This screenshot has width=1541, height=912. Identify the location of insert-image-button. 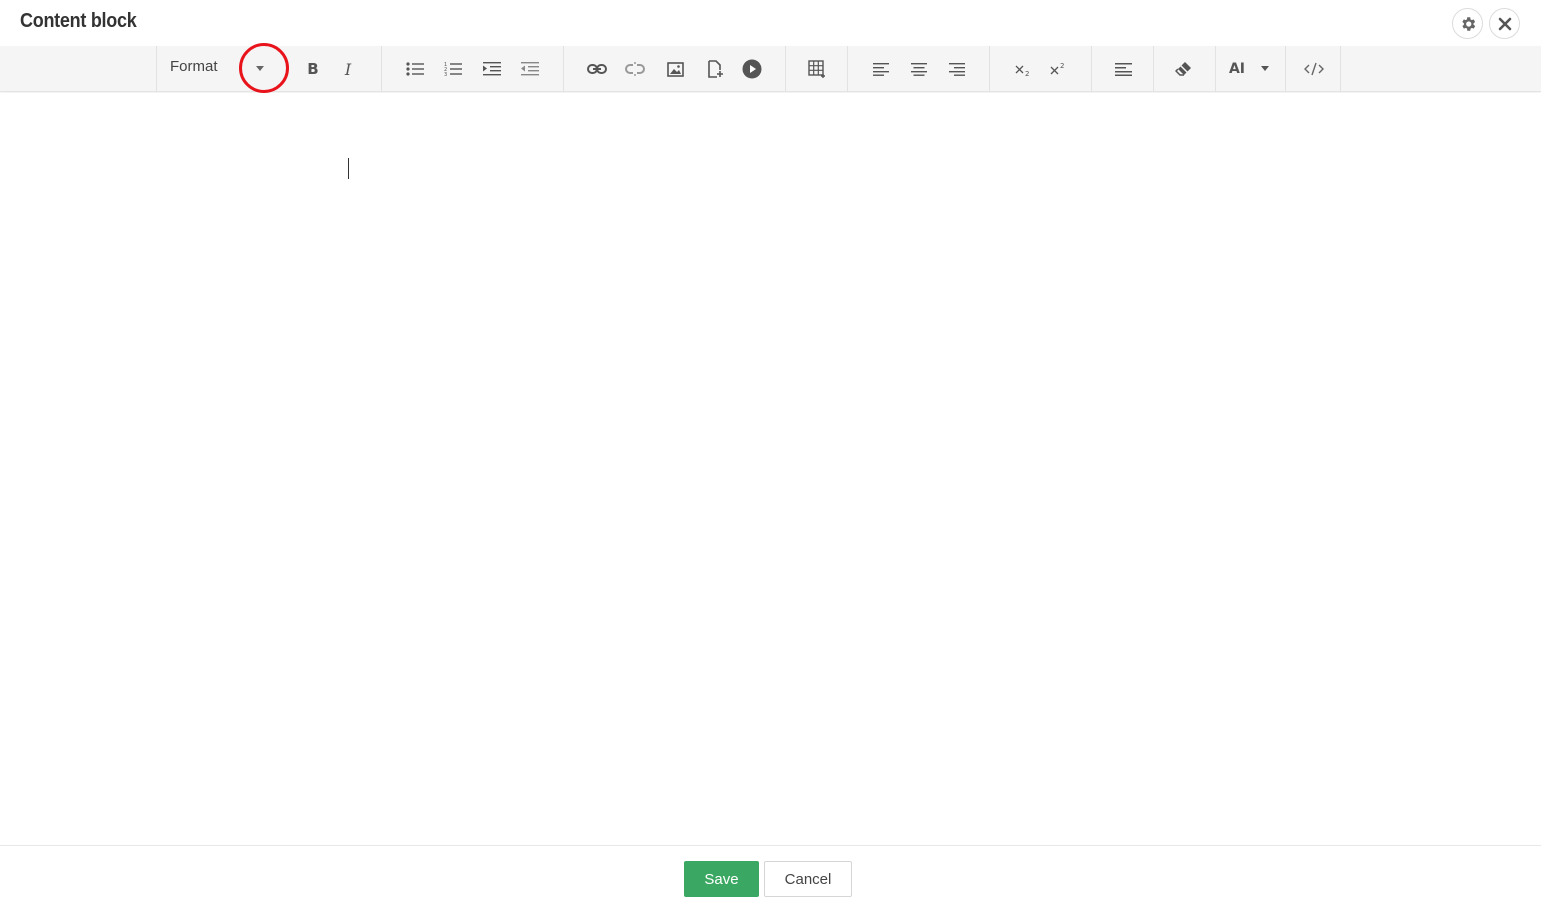
(675, 69).